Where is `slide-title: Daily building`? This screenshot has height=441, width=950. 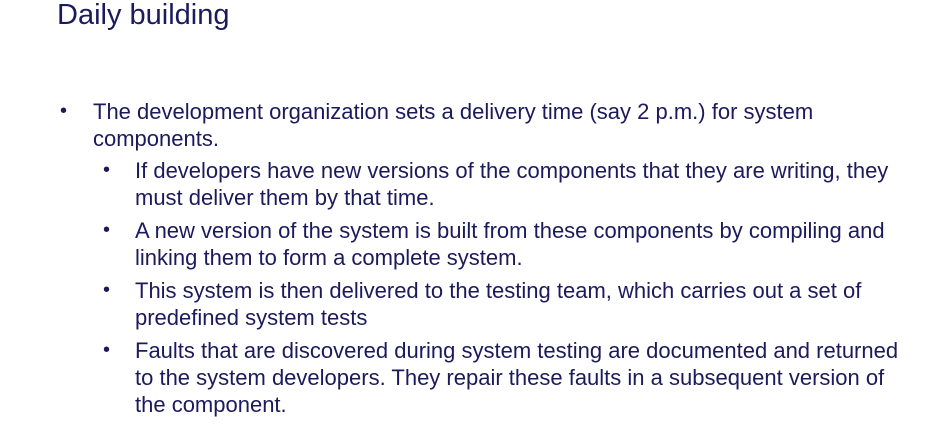
slide-title: Daily building is located at coordinates (143, 15).